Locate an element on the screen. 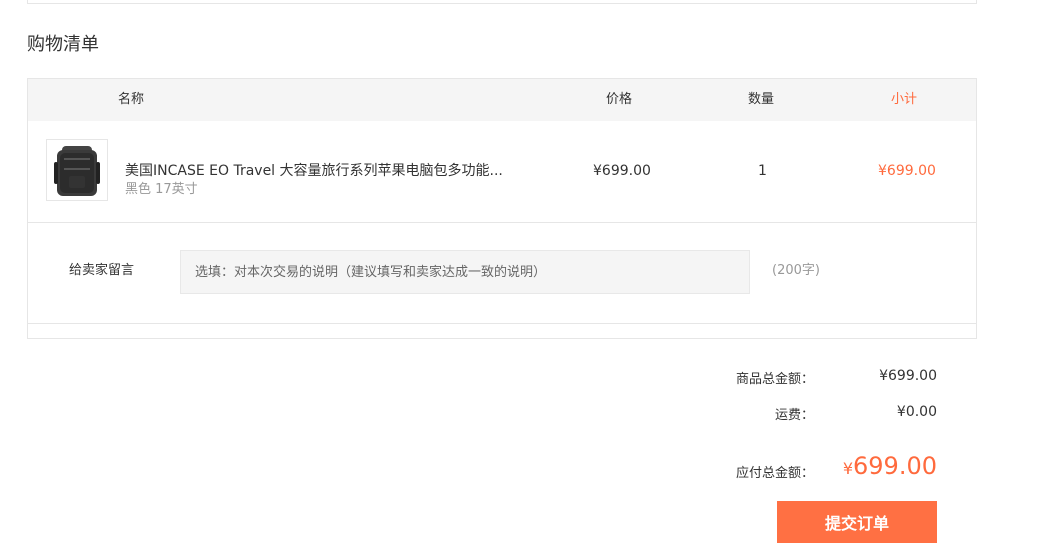  section-title: 购物清单 is located at coordinates (63, 44).